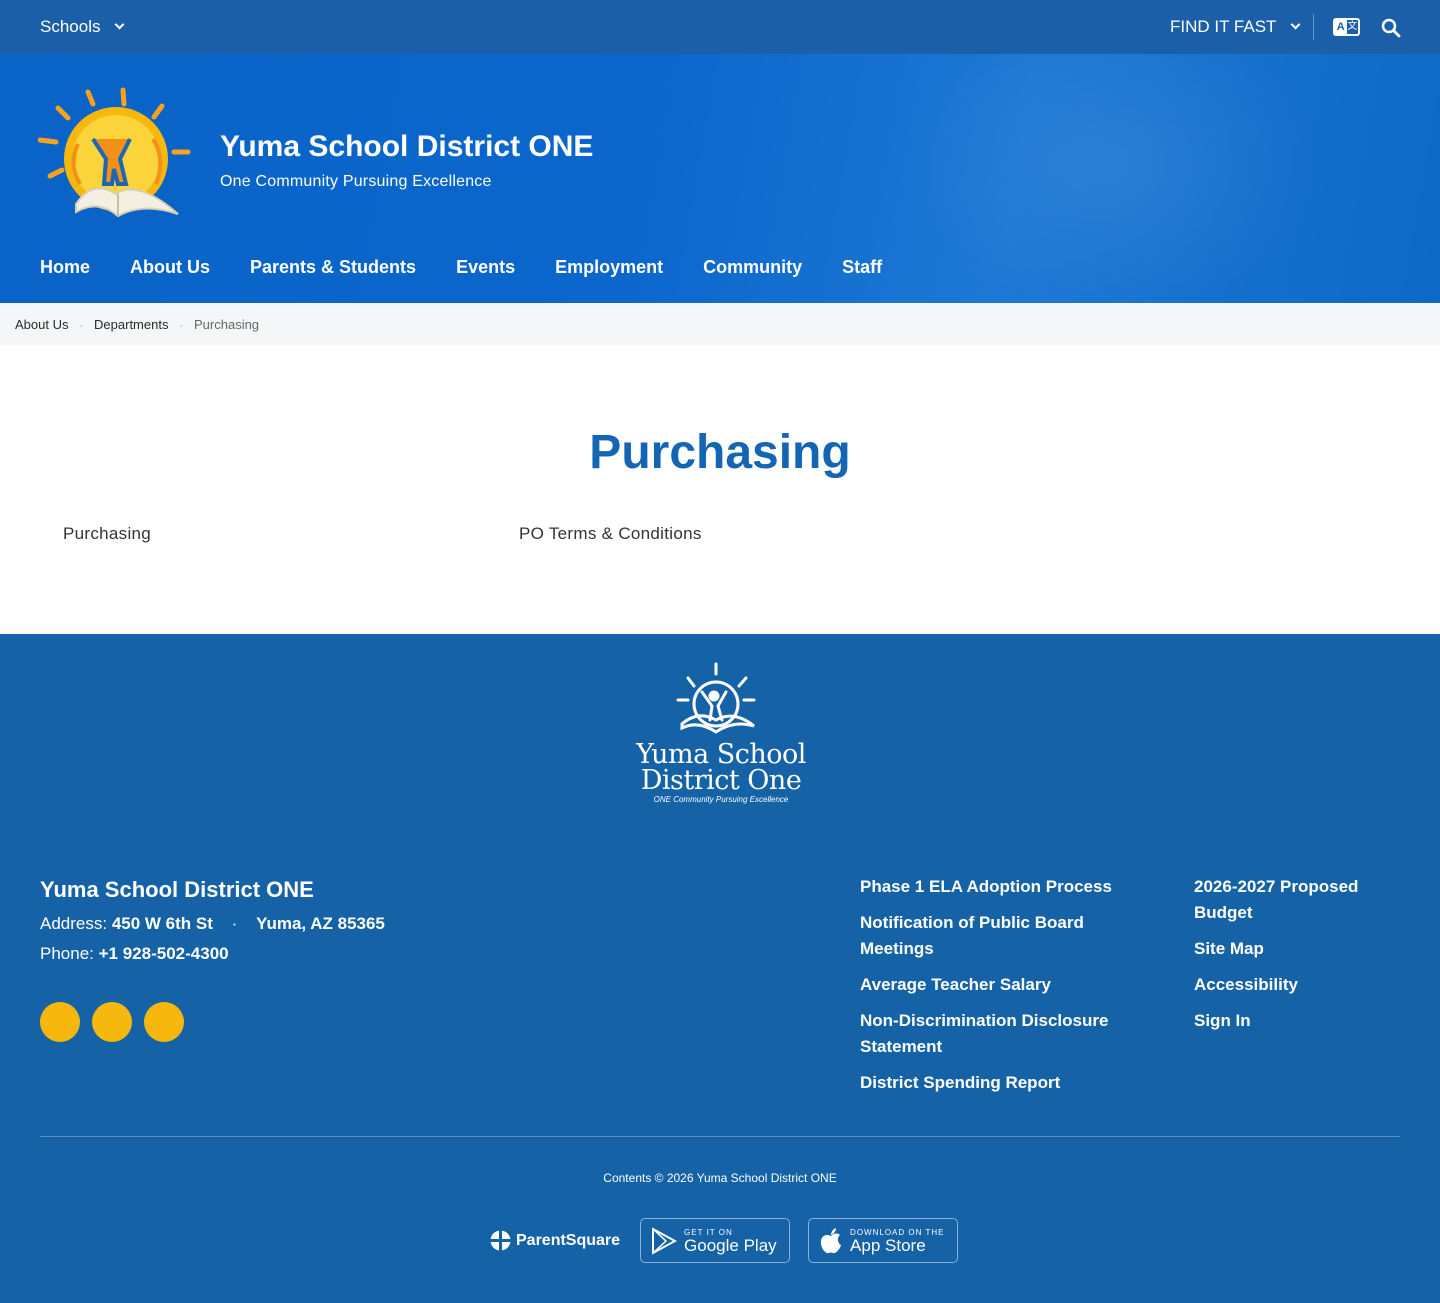 The height and width of the screenshot is (1303, 1440). What do you see at coordinates (1005, 1083) in the screenshot?
I see `footer-link-spending-report: District Spending Report` at bounding box center [1005, 1083].